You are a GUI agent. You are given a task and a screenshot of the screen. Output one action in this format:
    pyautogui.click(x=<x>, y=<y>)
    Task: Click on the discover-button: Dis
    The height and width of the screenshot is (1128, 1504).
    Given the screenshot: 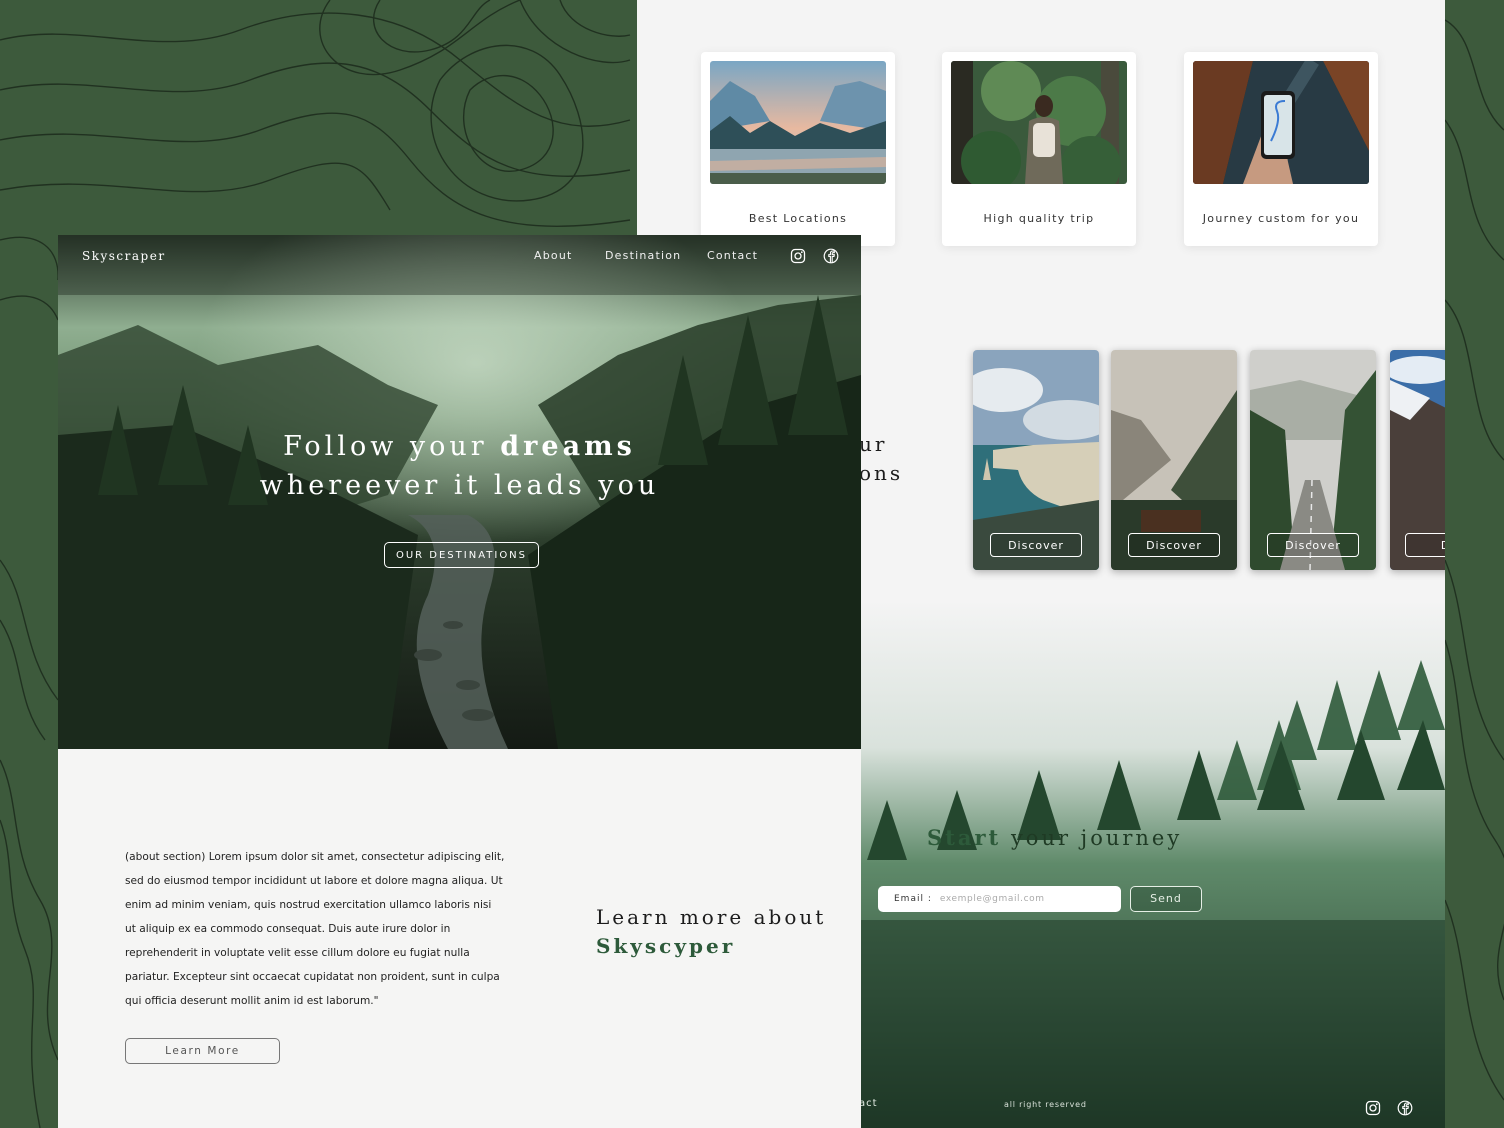 What is the action you would take?
    pyautogui.click(x=1425, y=545)
    